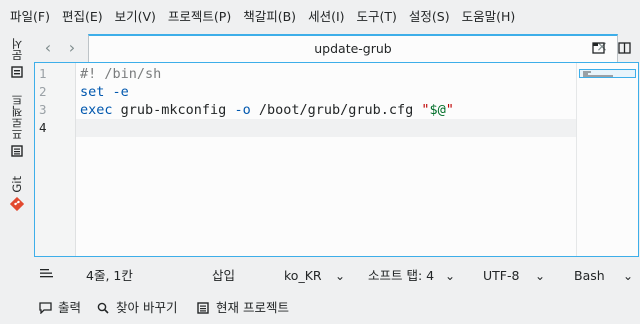  Describe the element at coordinates (17, 203) in the screenshot. I see `git-icon` at that location.